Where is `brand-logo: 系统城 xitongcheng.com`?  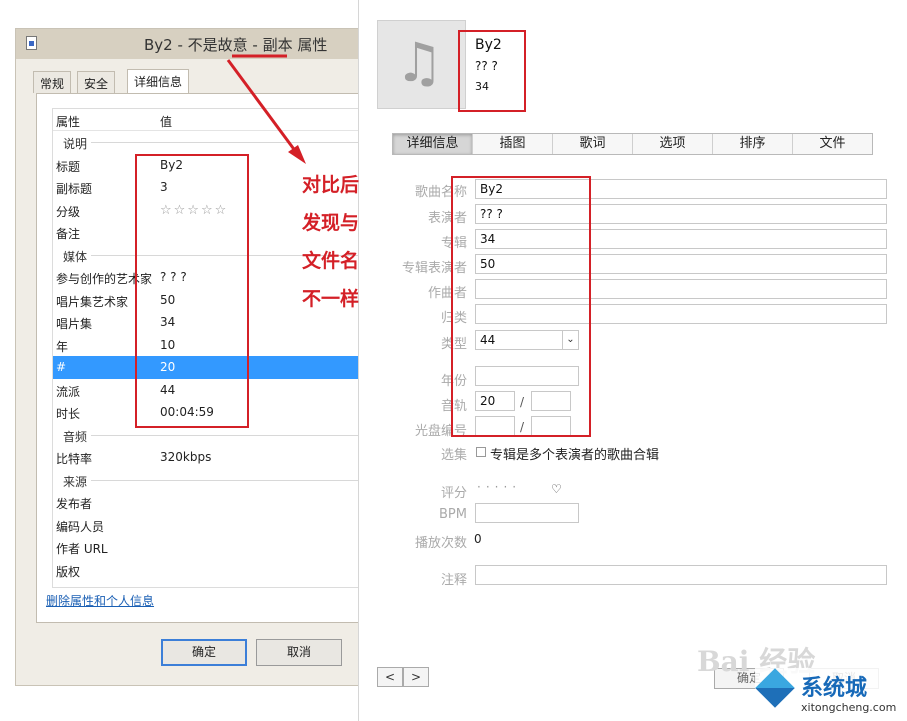
brand-logo: 系统城 xitongcheng.com is located at coordinates (830, 693).